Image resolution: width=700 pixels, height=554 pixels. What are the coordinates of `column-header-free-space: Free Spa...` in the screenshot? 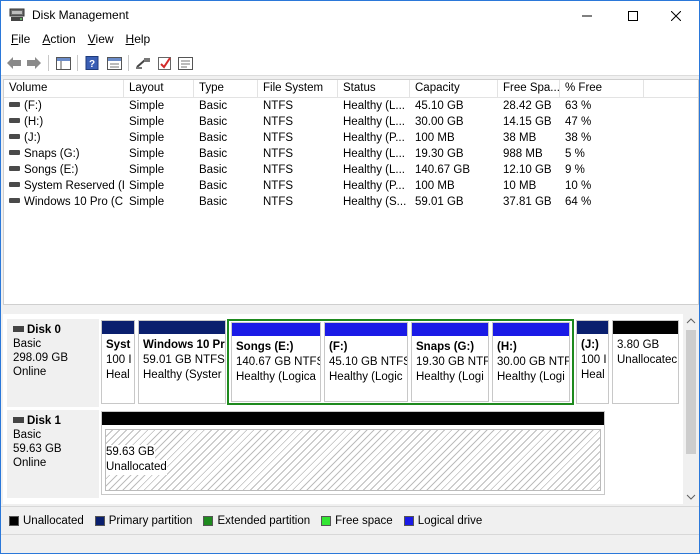 It's located at (529, 89).